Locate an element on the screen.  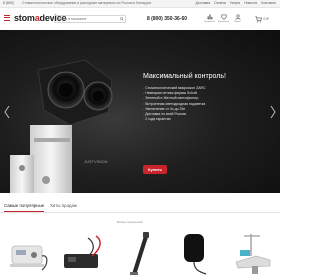
search-icon is located at coordinates (122, 19).